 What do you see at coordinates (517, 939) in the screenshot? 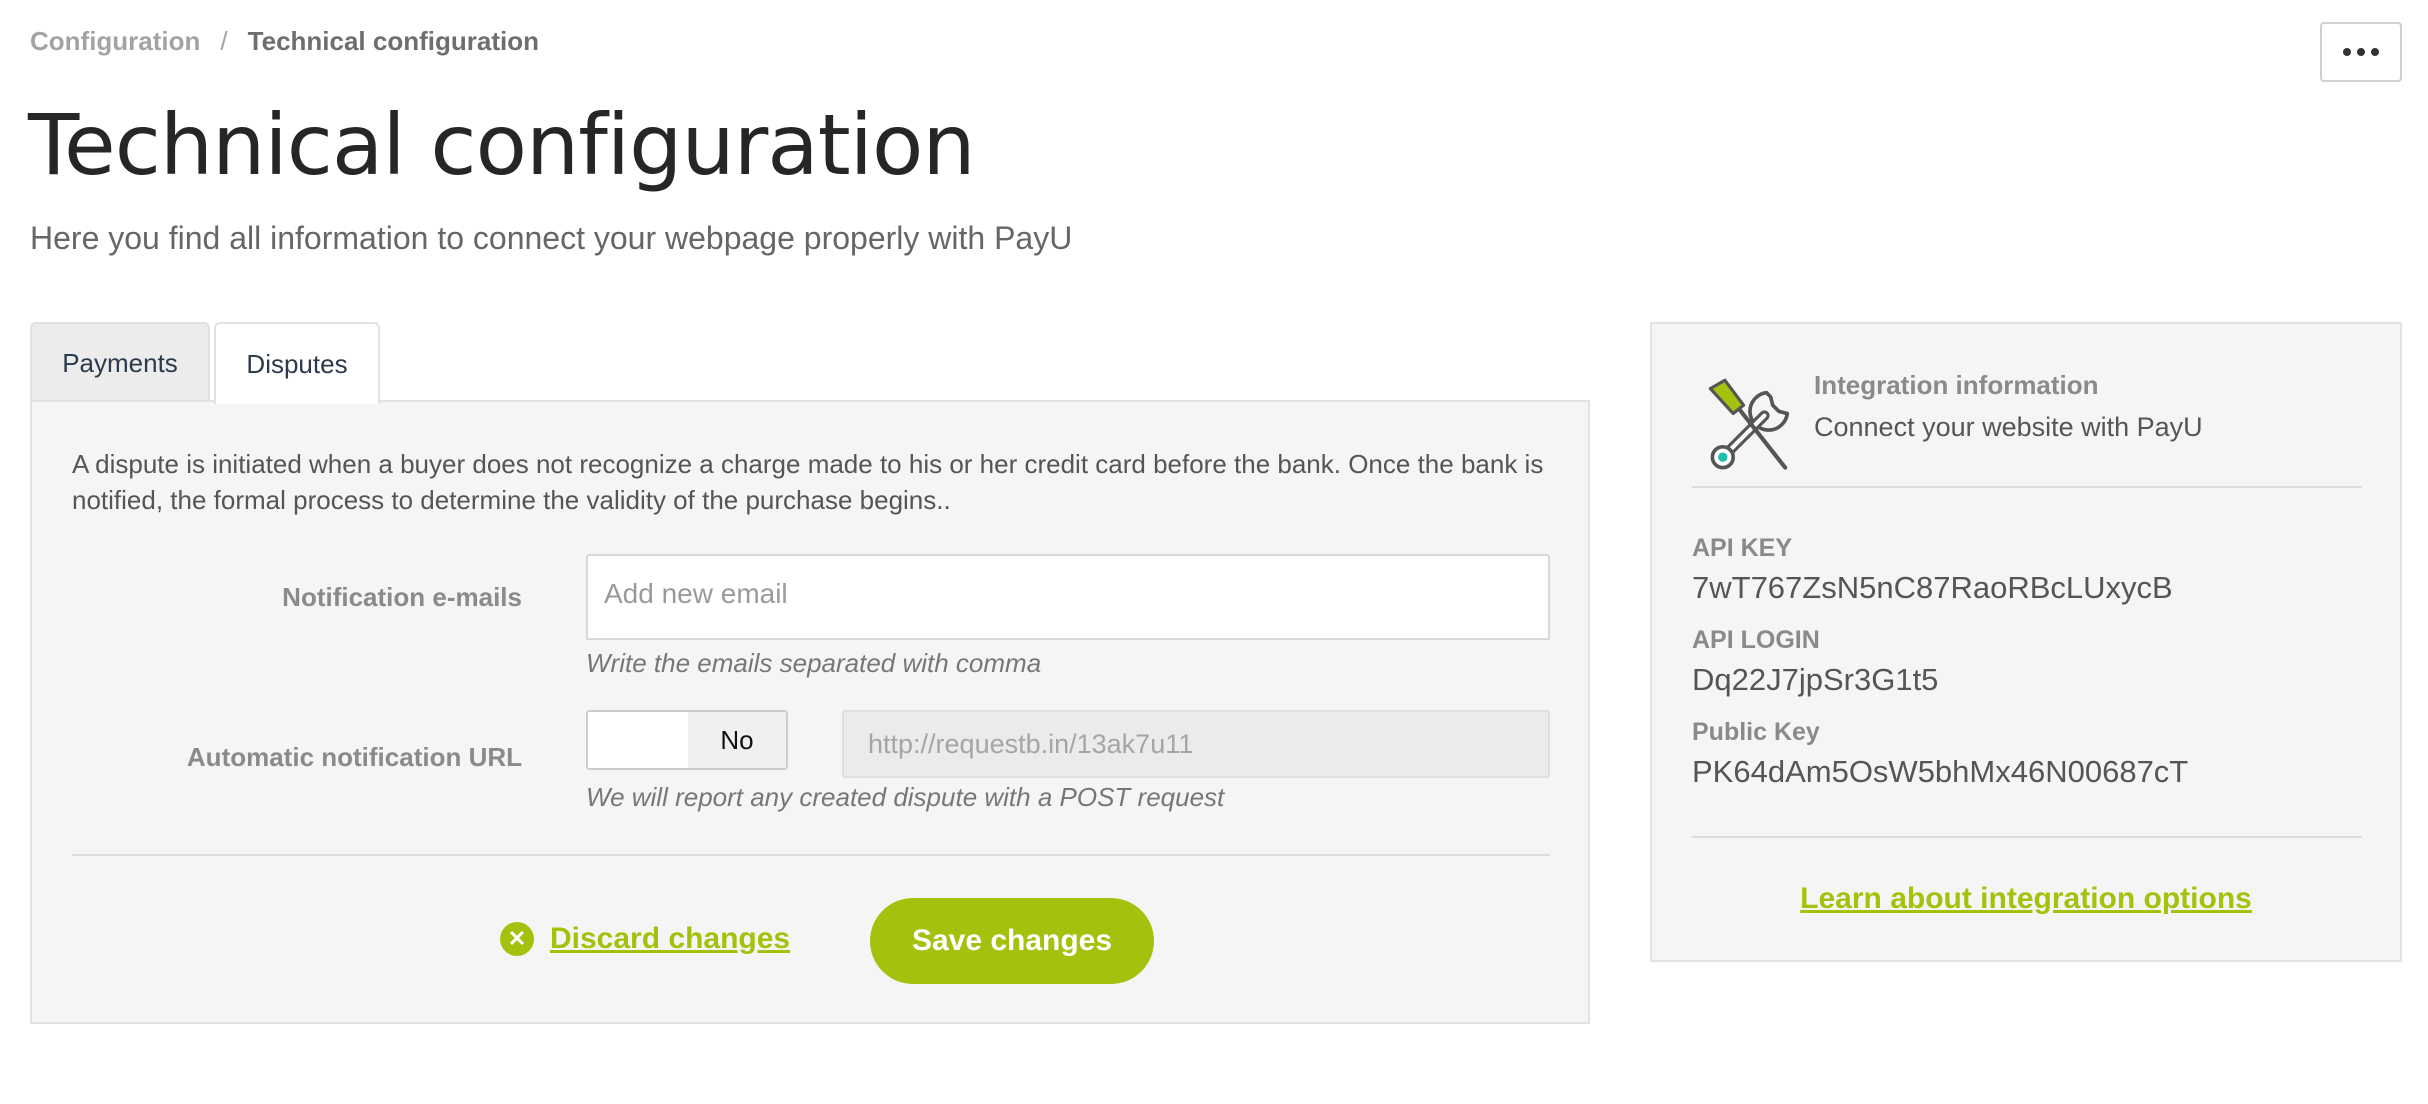
I see `close-circle-icon: ✕` at bounding box center [517, 939].